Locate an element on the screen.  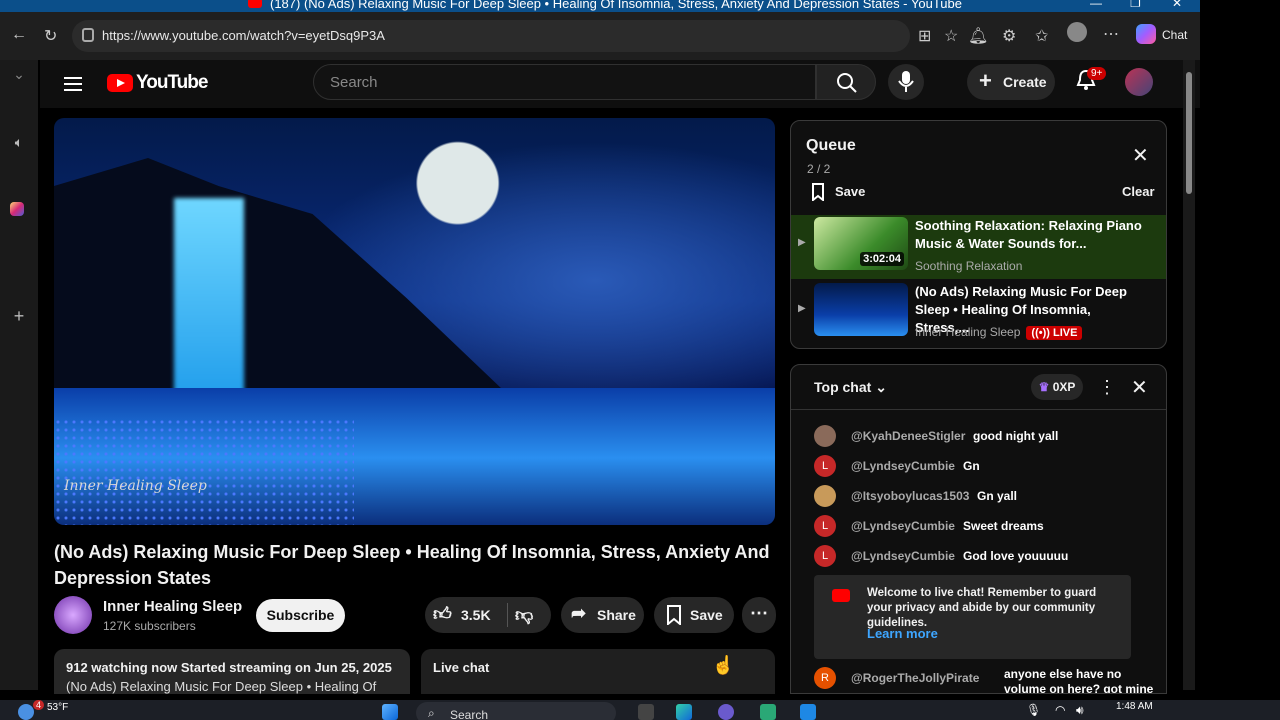
maximize-icon: ❐ is located at coordinates (1135, 5).